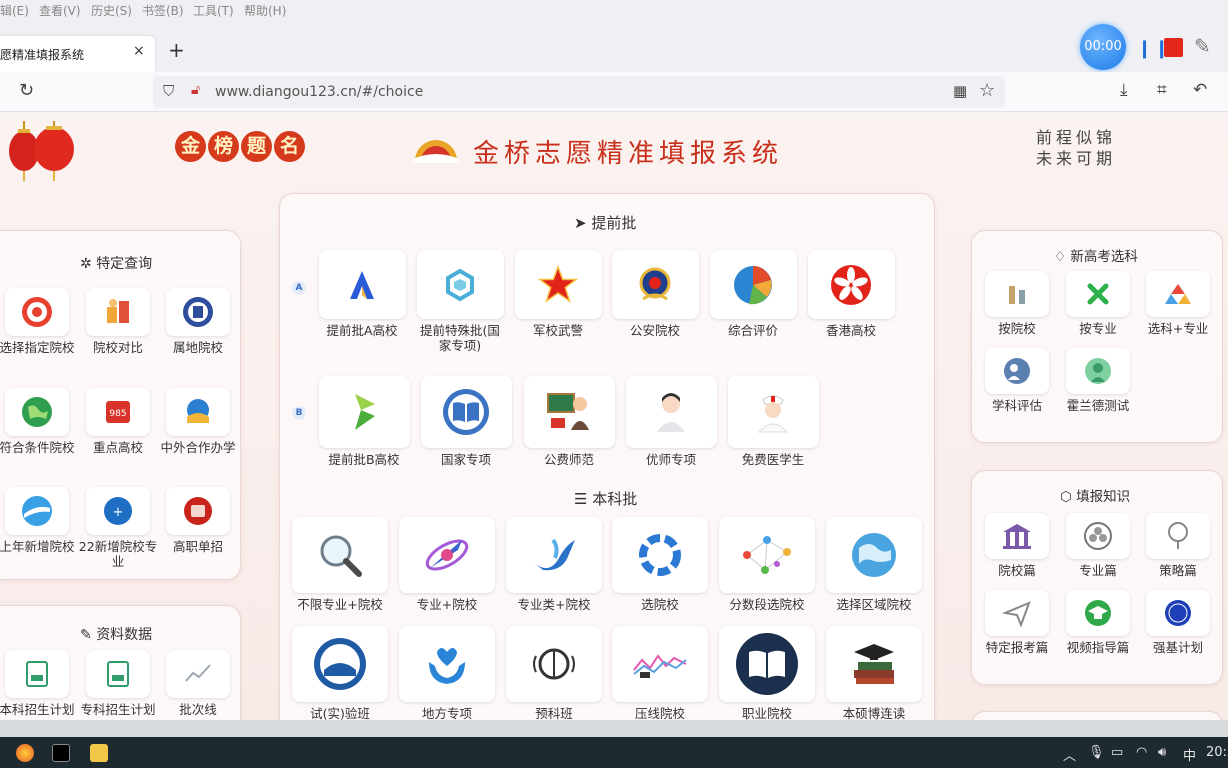 The width and height of the screenshot is (1228, 768). Describe the element at coordinates (851, 294) in the screenshot. I see `tile-hongkong: 香港高校` at that location.